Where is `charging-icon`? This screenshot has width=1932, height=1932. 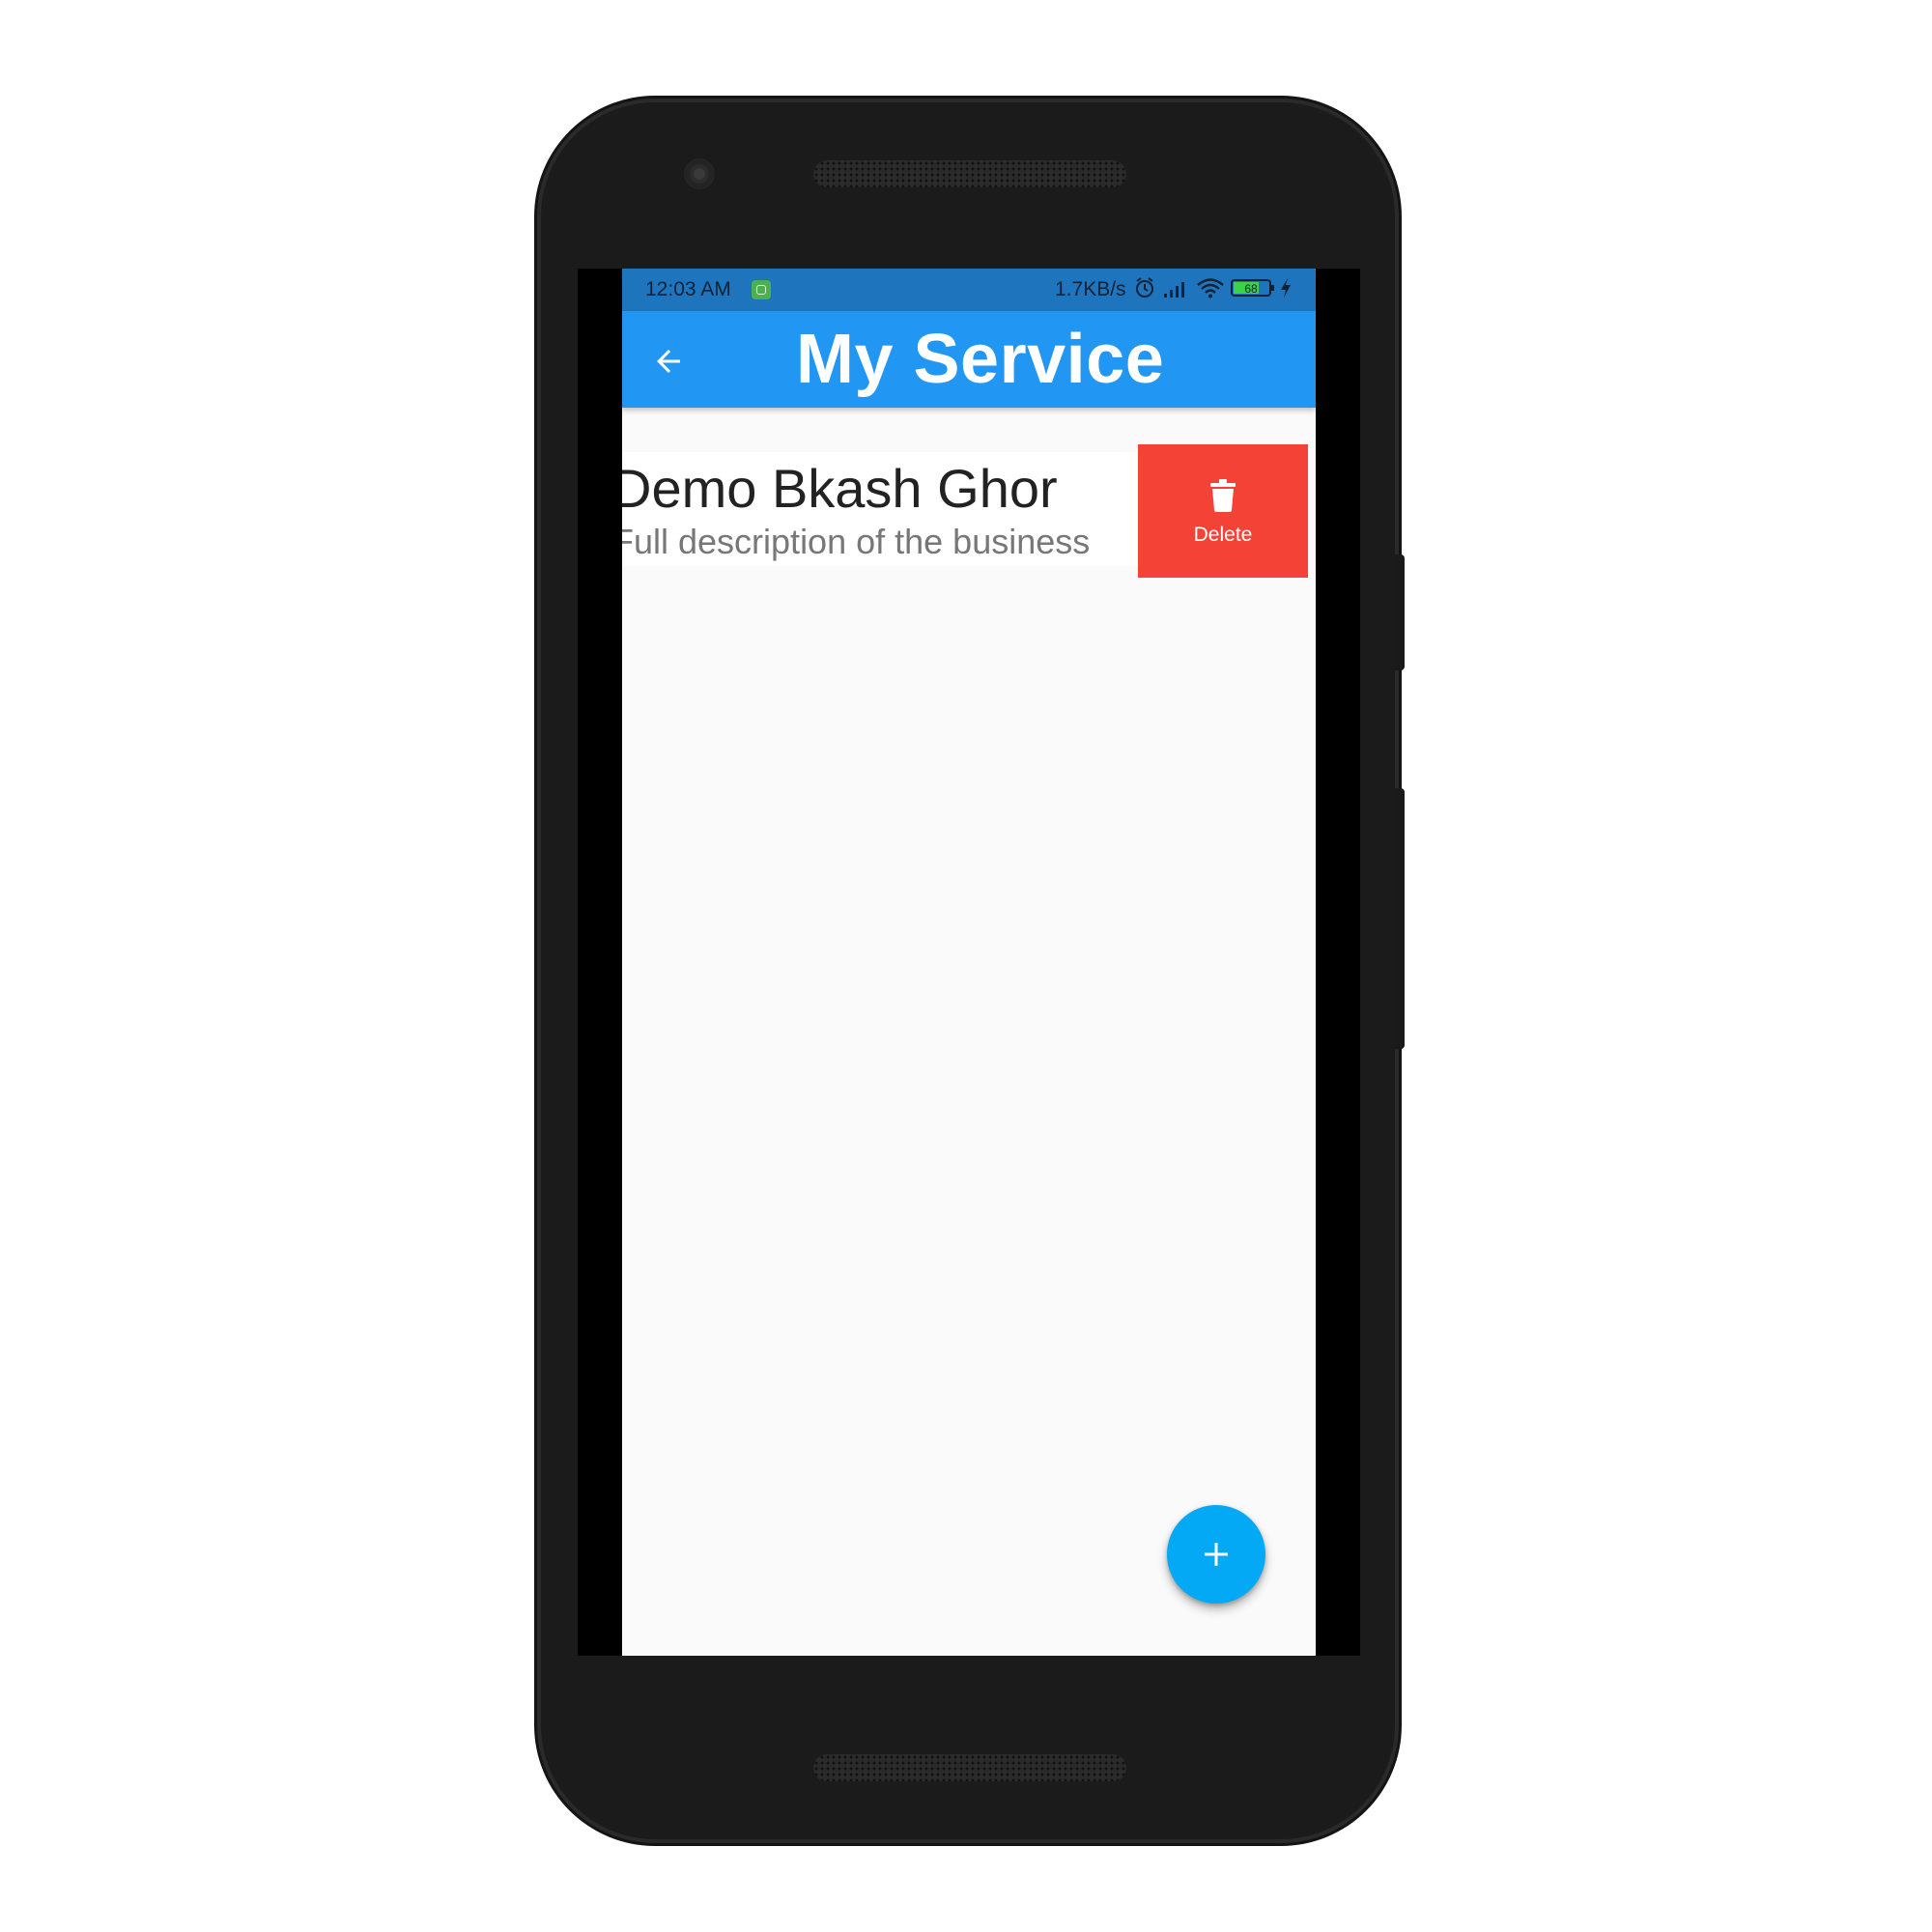 charging-icon is located at coordinates (1286, 288).